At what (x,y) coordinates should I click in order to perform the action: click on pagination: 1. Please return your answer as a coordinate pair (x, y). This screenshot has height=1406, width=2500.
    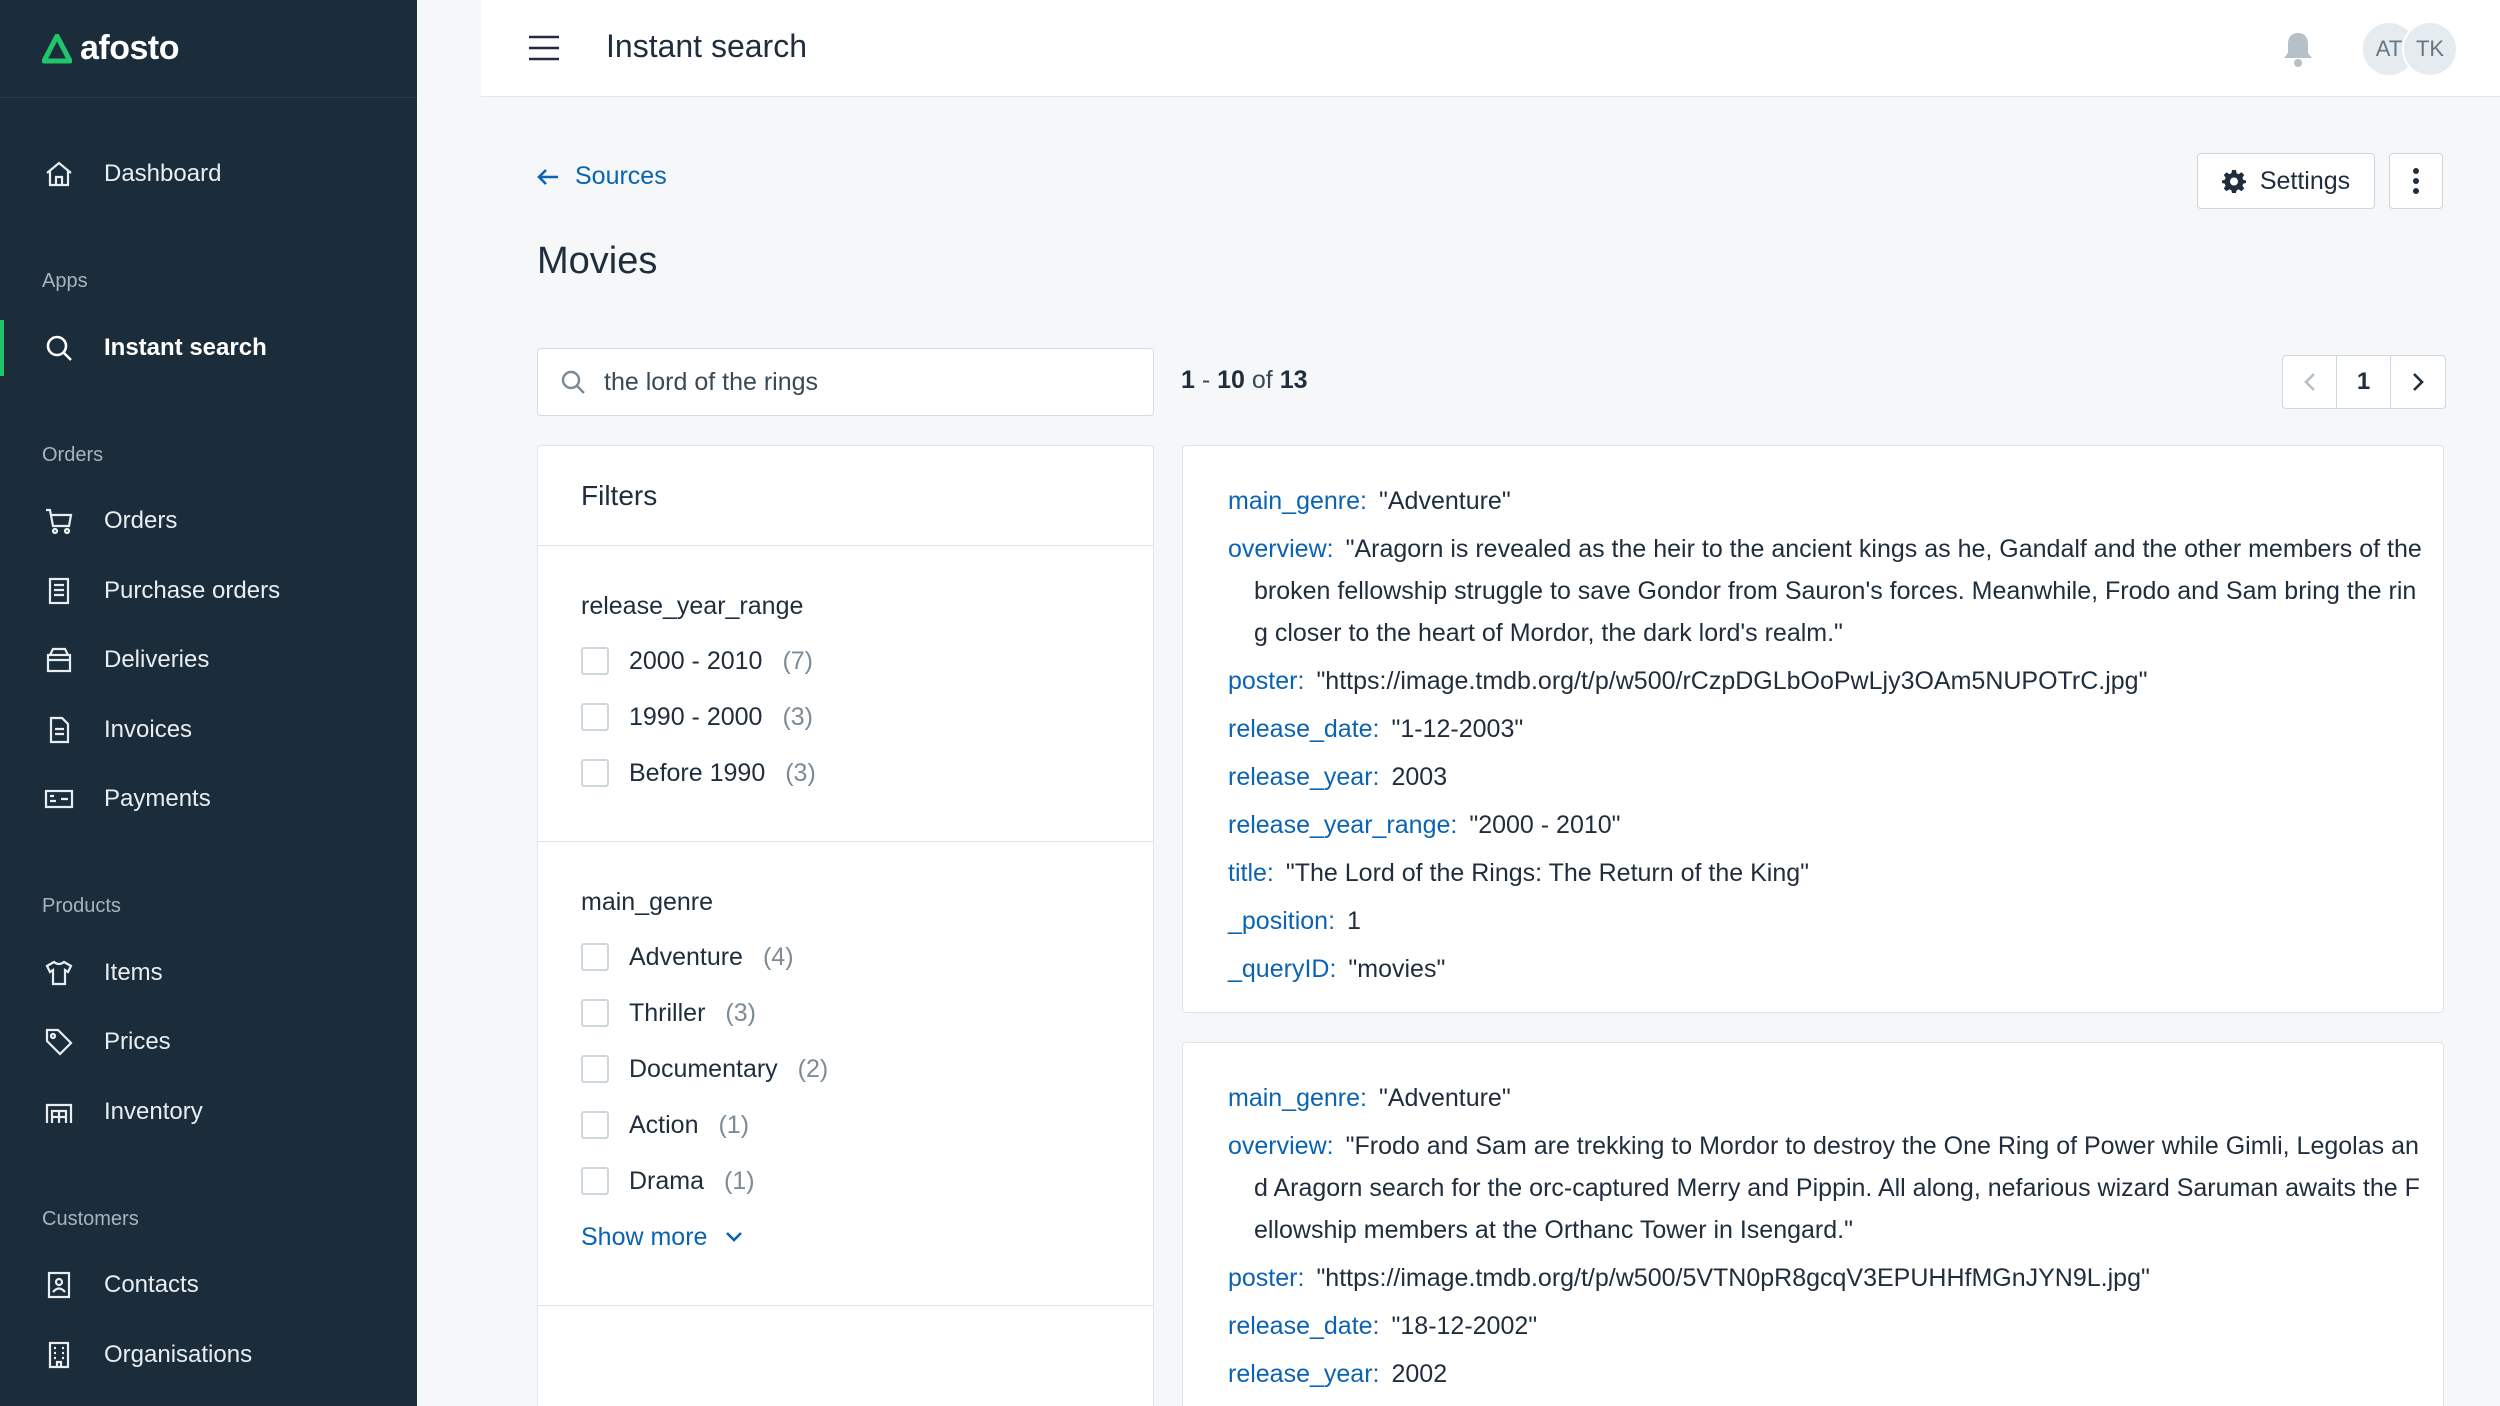
    Looking at the image, I should click on (2364, 382).